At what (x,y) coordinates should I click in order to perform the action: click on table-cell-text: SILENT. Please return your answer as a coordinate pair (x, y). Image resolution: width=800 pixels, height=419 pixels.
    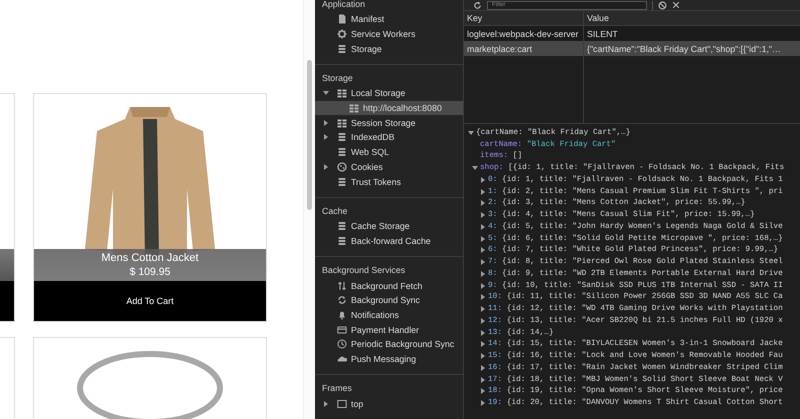
    Looking at the image, I should click on (602, 34).